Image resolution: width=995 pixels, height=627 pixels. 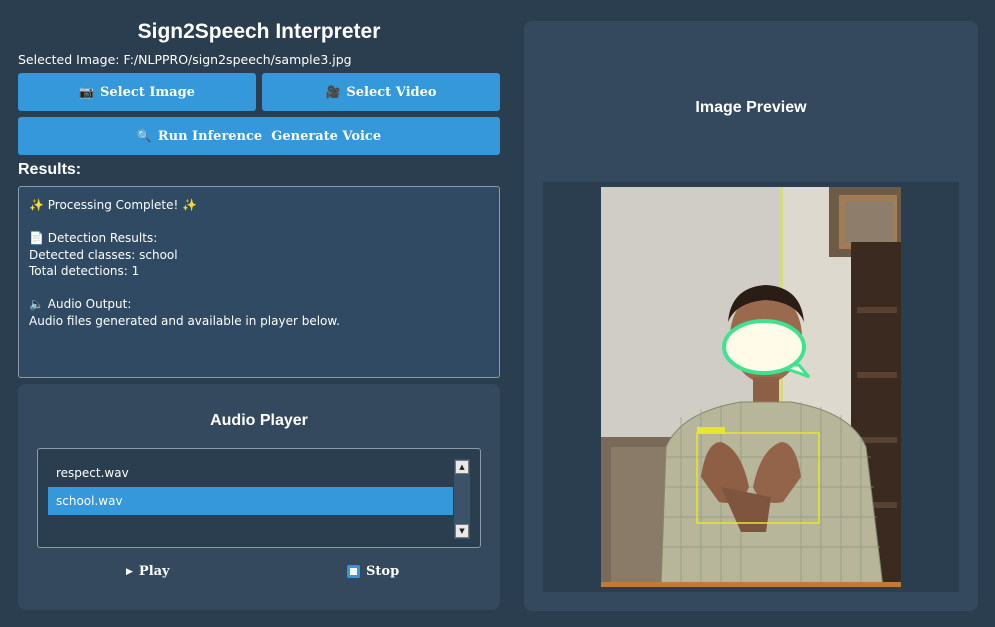 What do you see at coordinates (250, 501) in the screenshot?
I see `audio-file-item-selected: school.wav` at bounding box center [250, 501].